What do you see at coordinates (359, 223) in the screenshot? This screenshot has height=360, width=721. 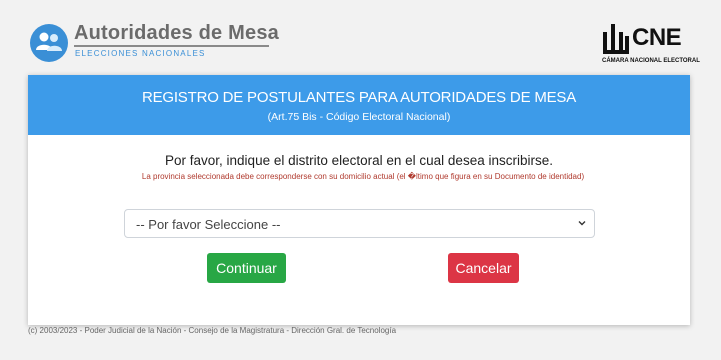 I see `district-select: -- Por favor Seleccione --` at bounding box center [359, 223].